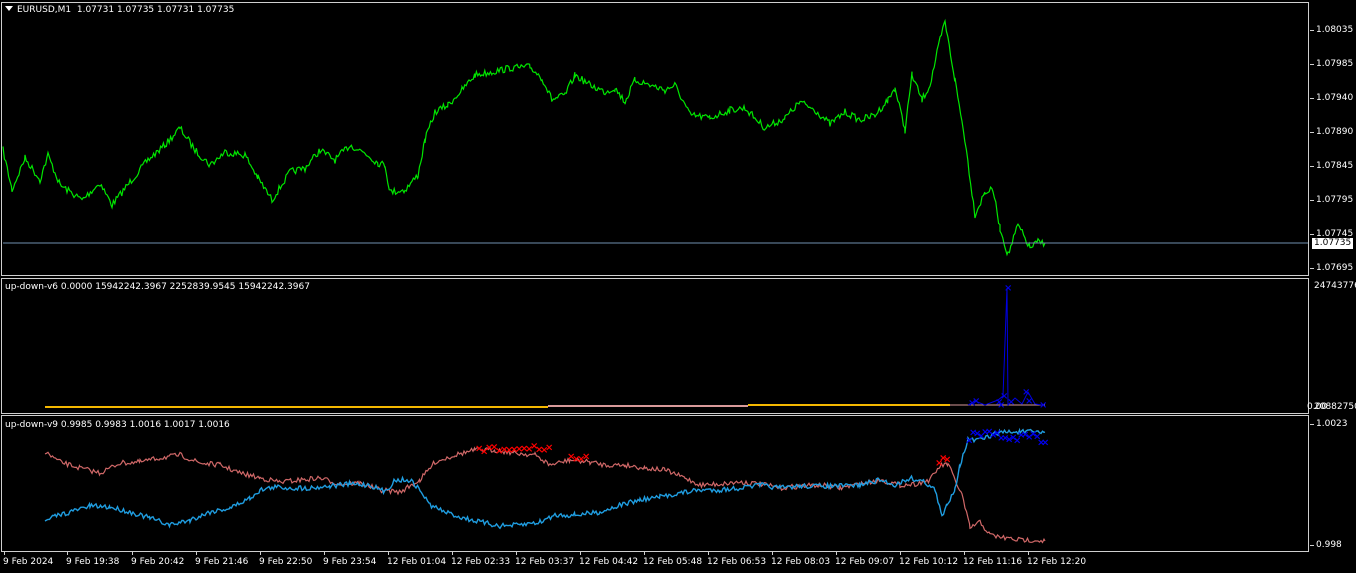 The height and width of the screenshot is (573, 1356). What do you see at coordinates (993, 562) in the screenshot?
I see `time-axis-label: 12 Feb 11:16` at bounding box center [993, 562].